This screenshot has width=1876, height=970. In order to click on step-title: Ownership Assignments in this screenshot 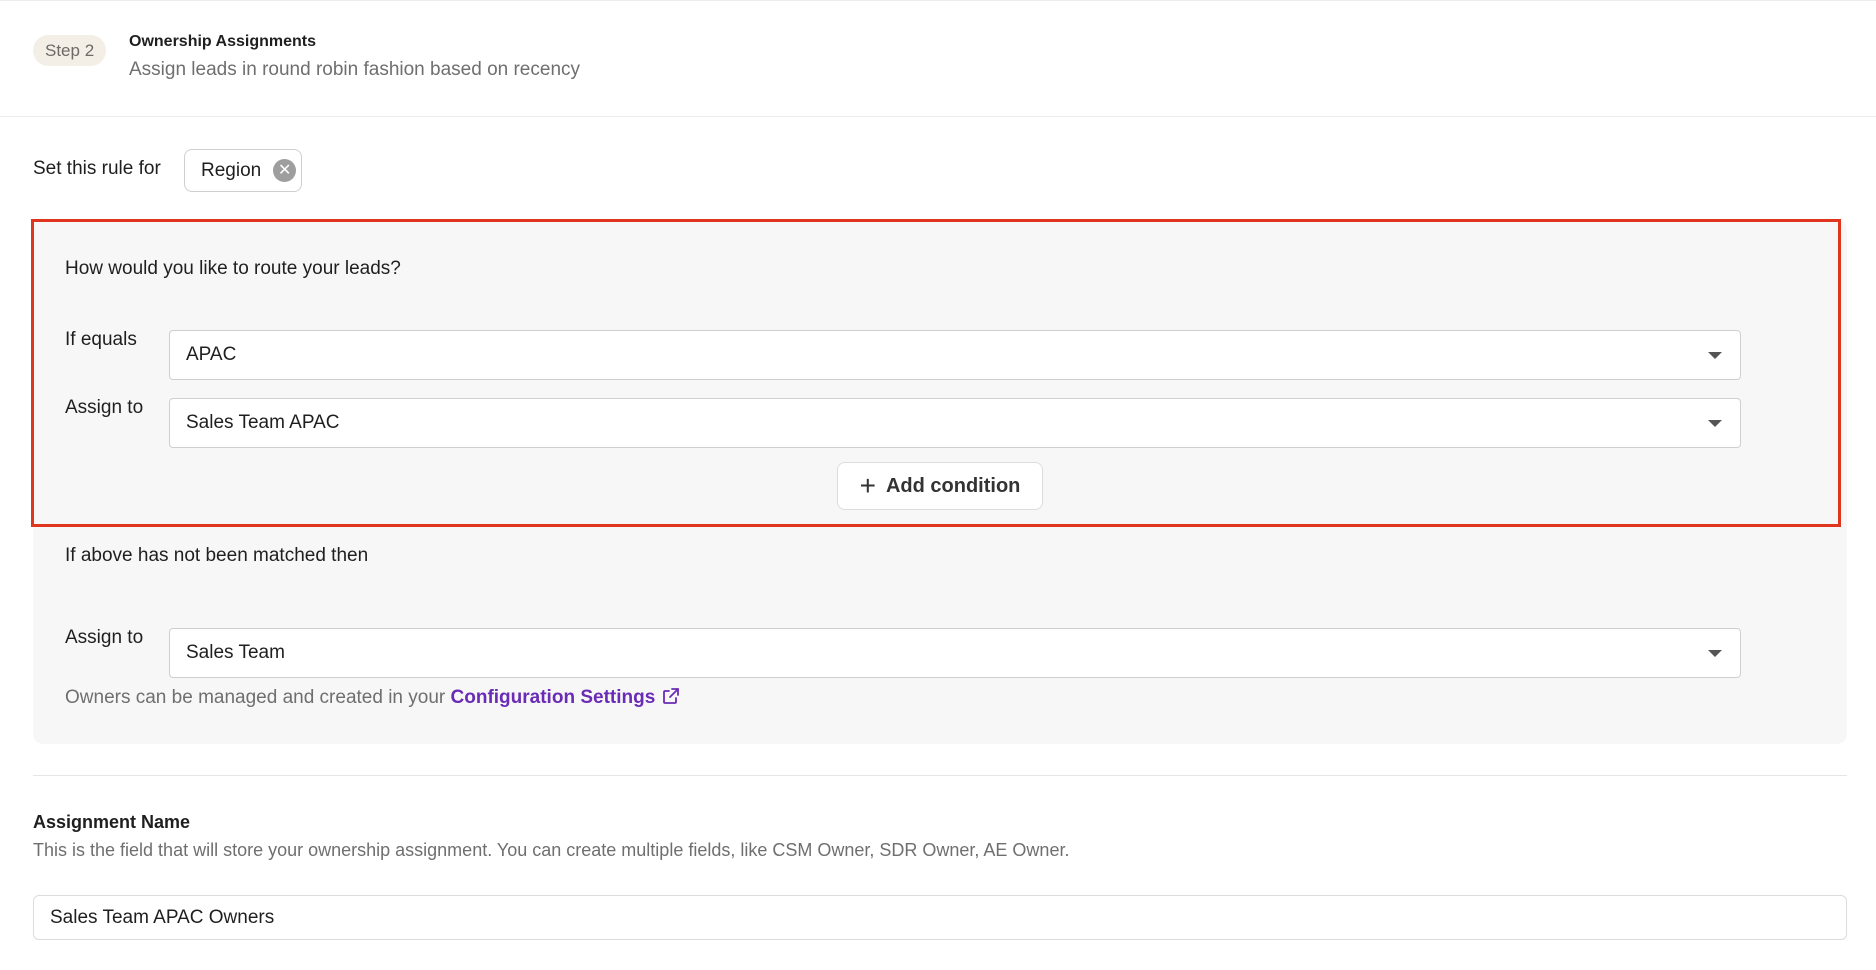, I will do `click(222, 41)`.